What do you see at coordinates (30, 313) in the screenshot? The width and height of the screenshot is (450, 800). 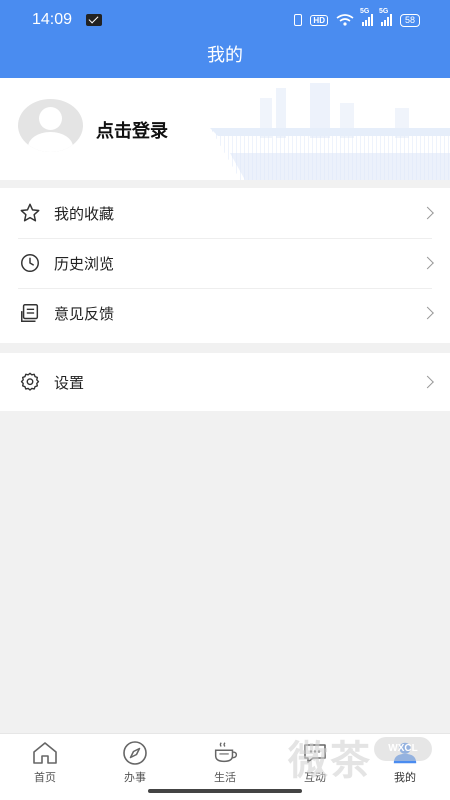 I see `feedback-icon` at bounding box center [30, 313].